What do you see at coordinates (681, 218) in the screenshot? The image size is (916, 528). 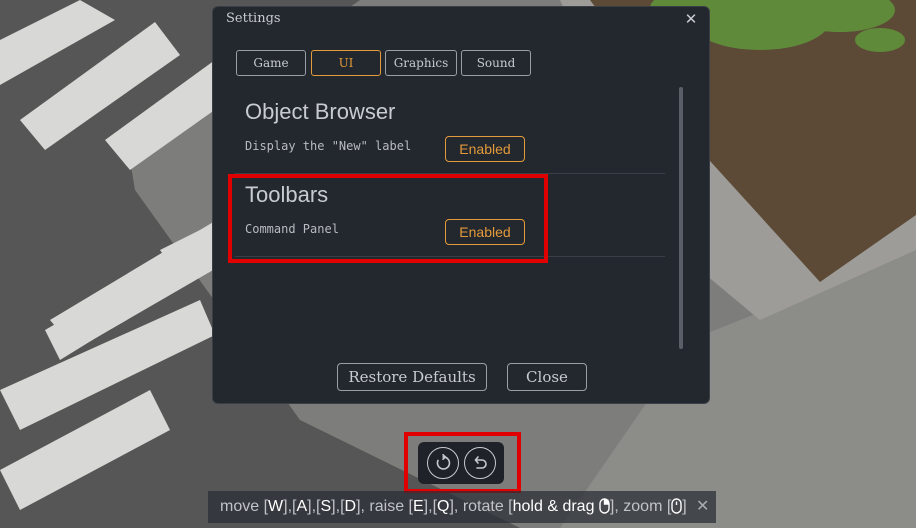 I see `scrollbar` at bounding box center [681, 218].